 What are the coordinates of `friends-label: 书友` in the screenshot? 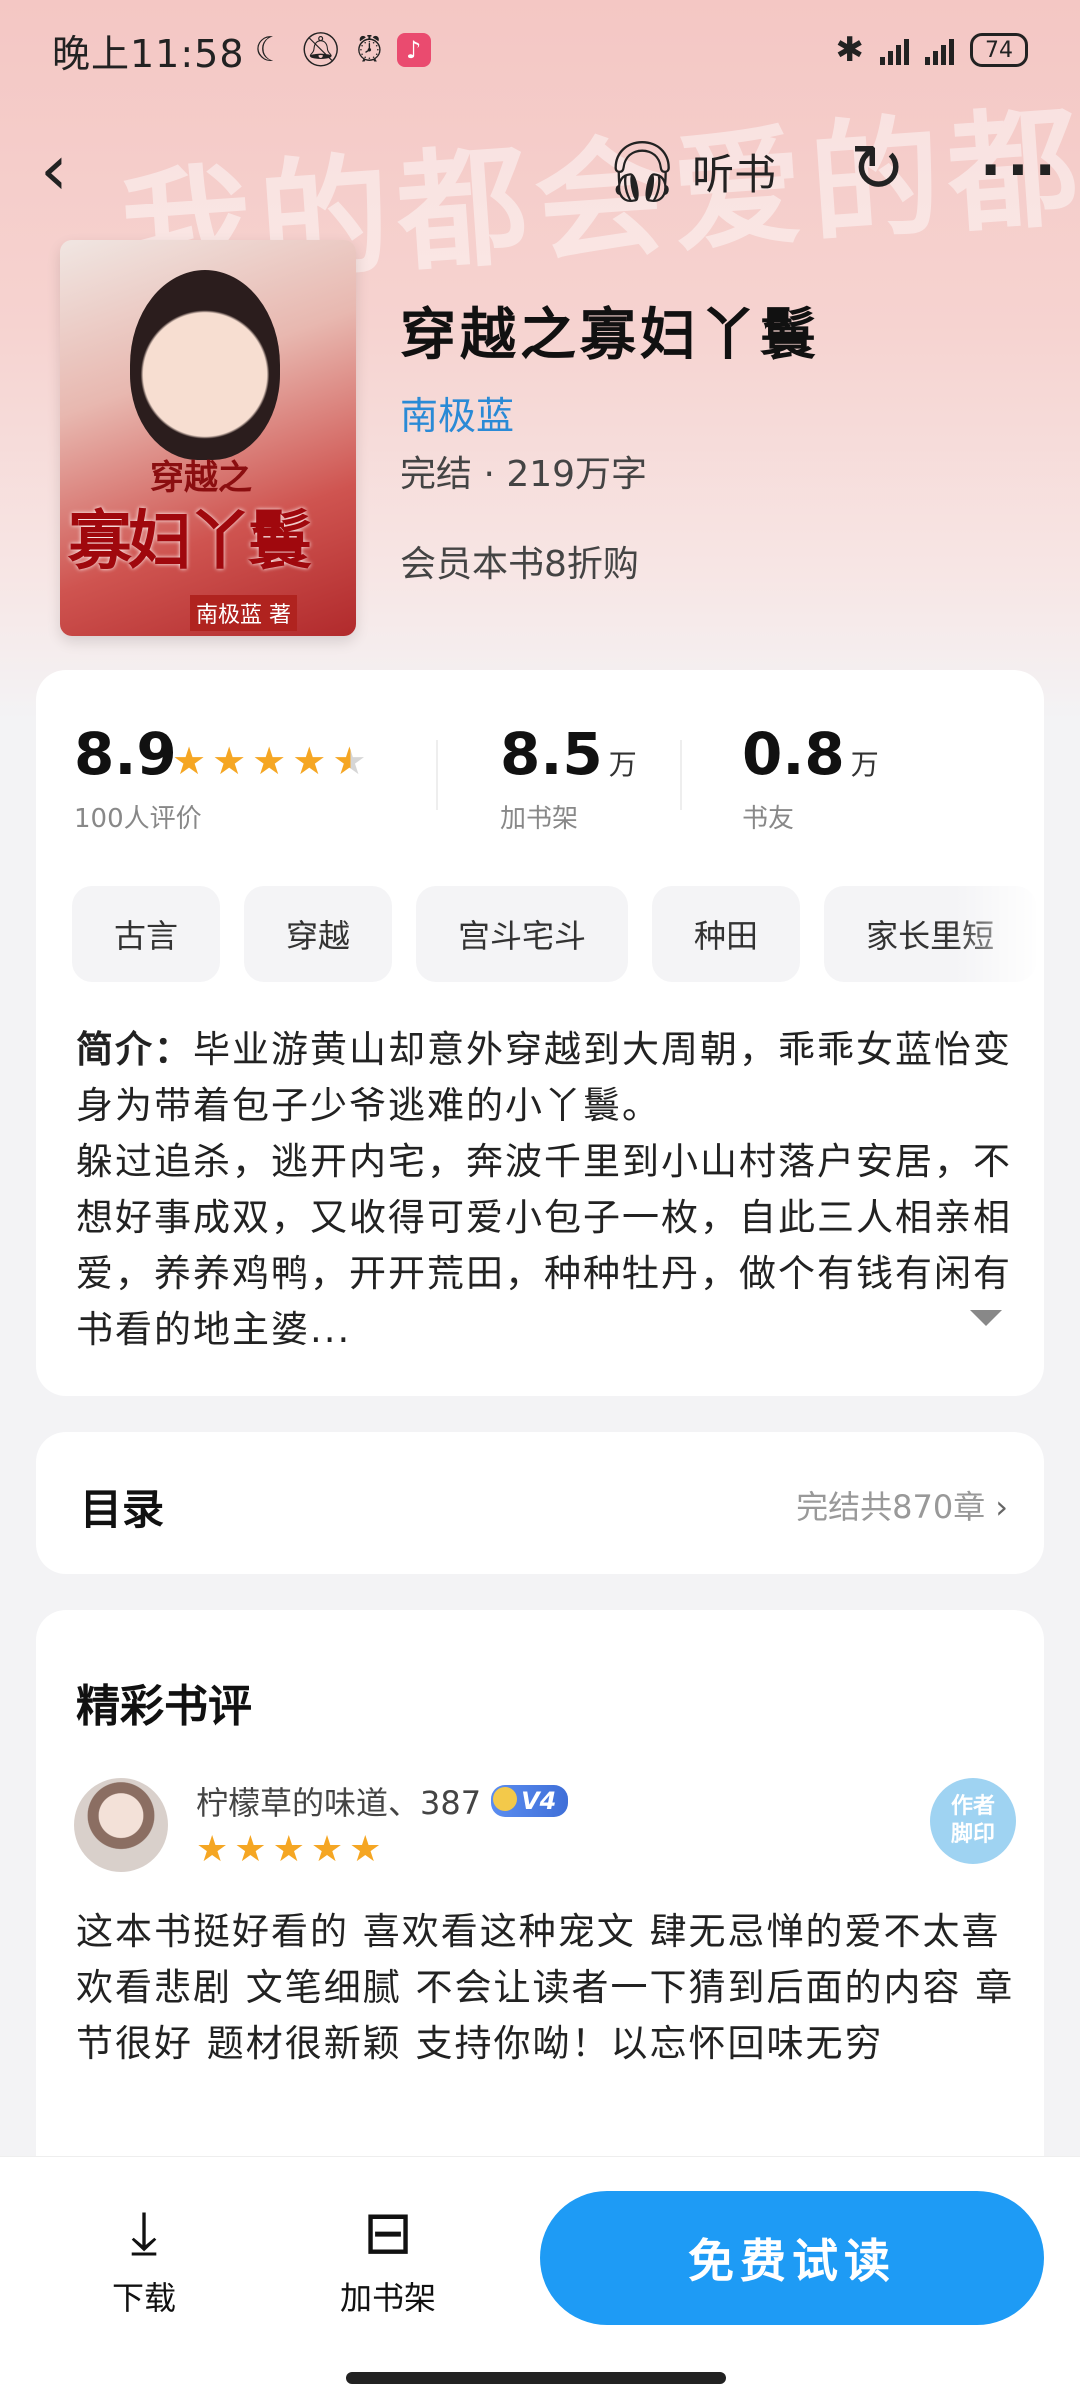 It's located at (768, 819).